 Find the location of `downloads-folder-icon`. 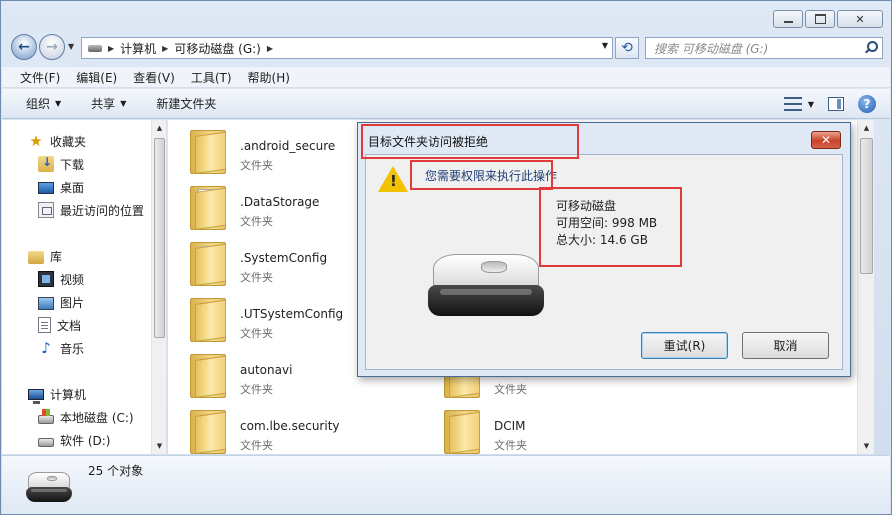

downloads-folder-icon is located at coordinates (46, 163).